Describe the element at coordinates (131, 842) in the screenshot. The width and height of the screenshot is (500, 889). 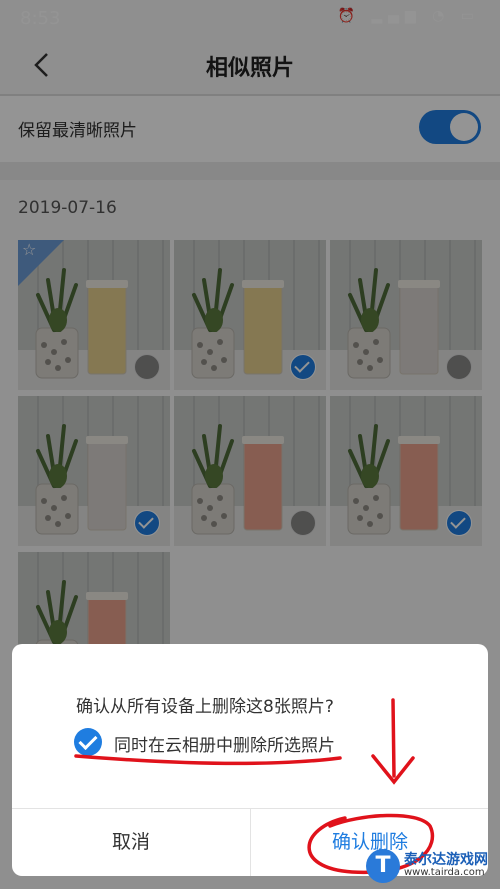
I see `cancel-button: 取消` at that location.